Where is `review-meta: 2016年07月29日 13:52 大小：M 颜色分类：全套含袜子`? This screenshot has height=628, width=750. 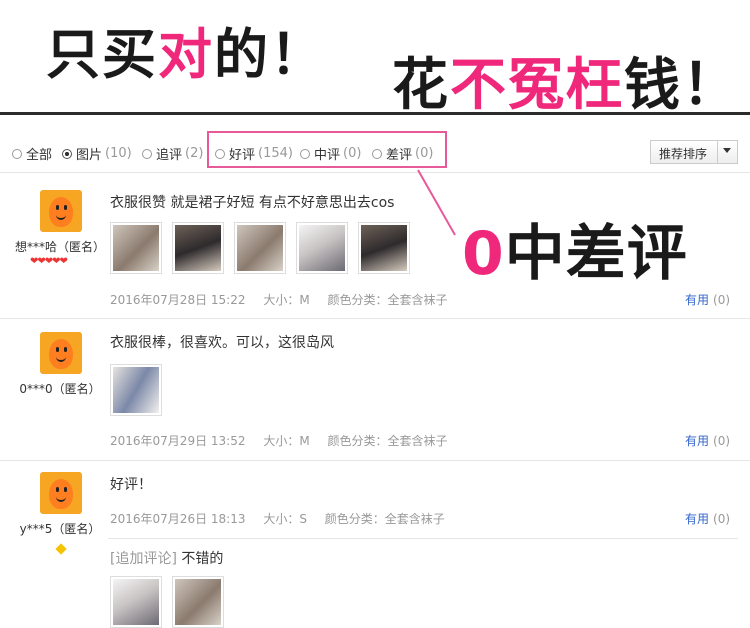 review-meta: 2016年07月29日 13:52 大小：M 颜色分类：全套含袜子 is located at coordinates (286, 440).